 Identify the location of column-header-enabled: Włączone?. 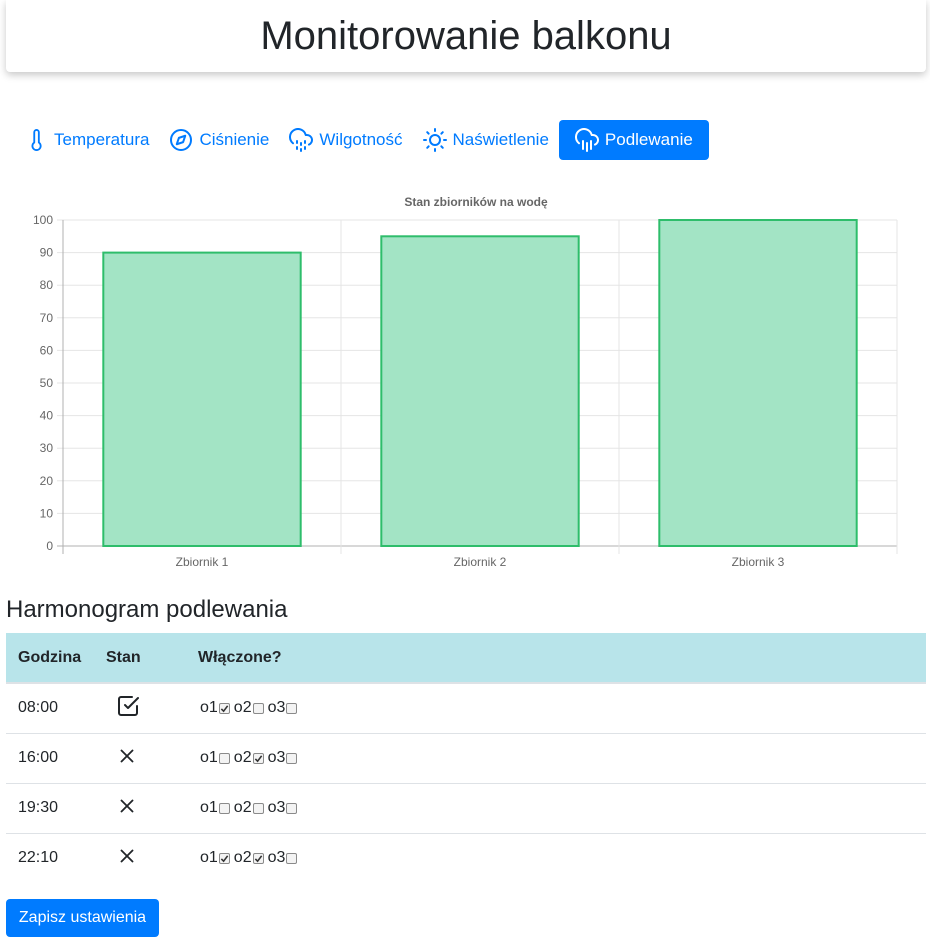
(556, 658).